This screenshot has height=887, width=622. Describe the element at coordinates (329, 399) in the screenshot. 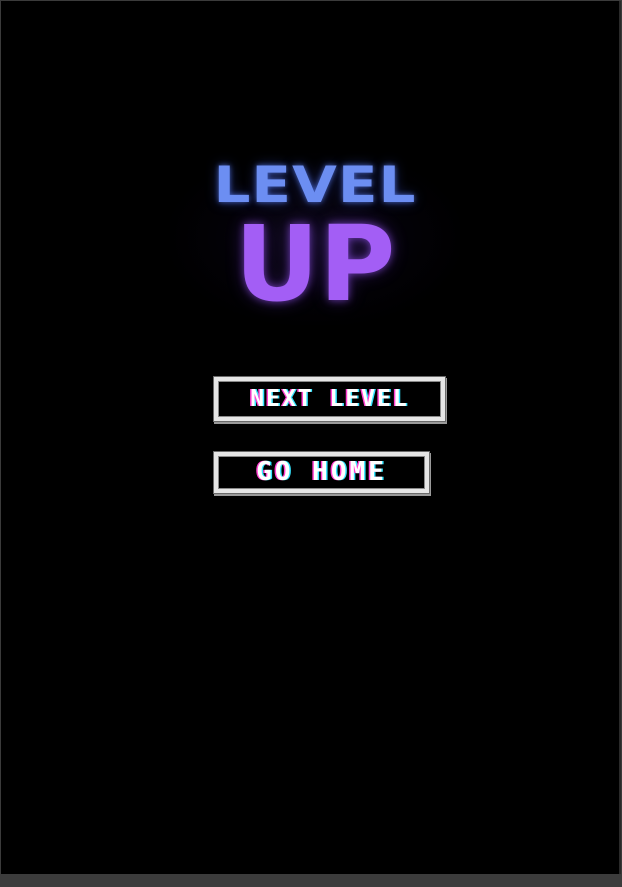

I see `next-level-button: NEXT LEVEL` at that location.